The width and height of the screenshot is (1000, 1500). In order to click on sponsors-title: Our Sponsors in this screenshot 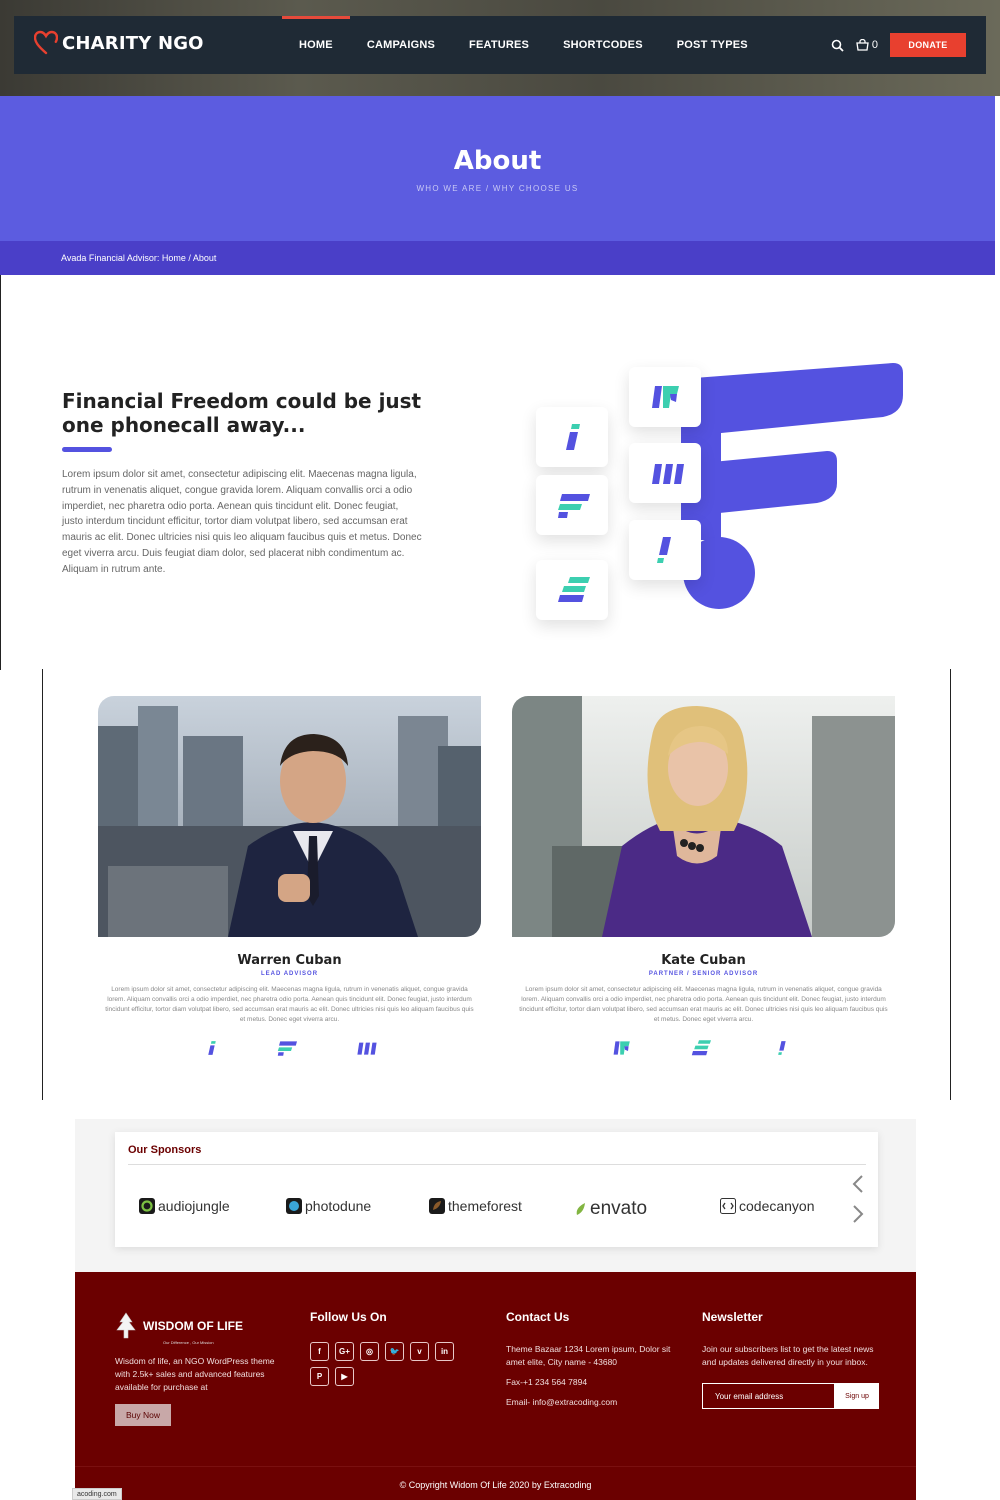, I will do `click(165, 1150)`.